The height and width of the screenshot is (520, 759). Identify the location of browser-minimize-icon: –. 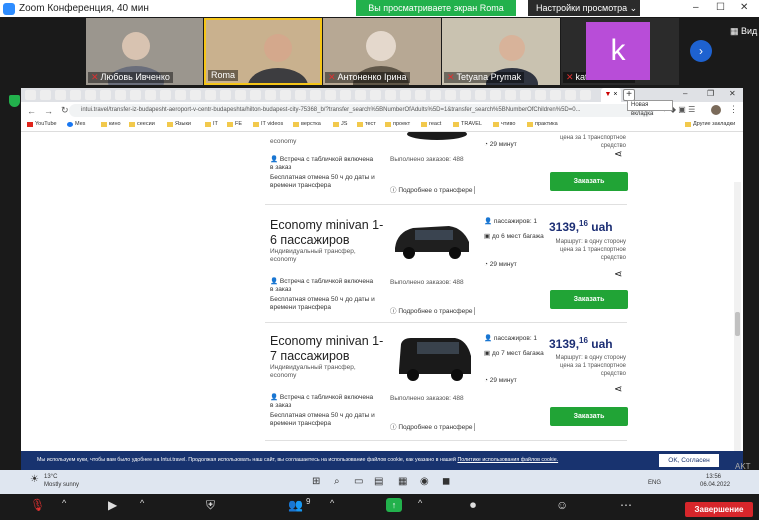
(685, 93).